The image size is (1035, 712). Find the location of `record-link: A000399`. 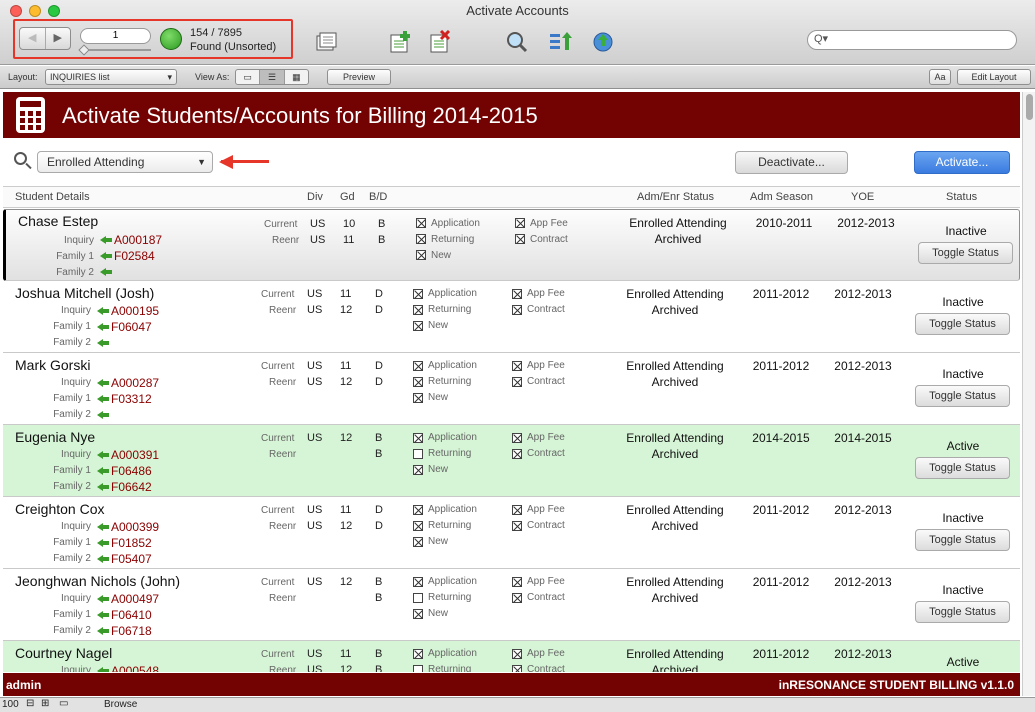

record-link: A000399 is located at coordinates (135, 527).